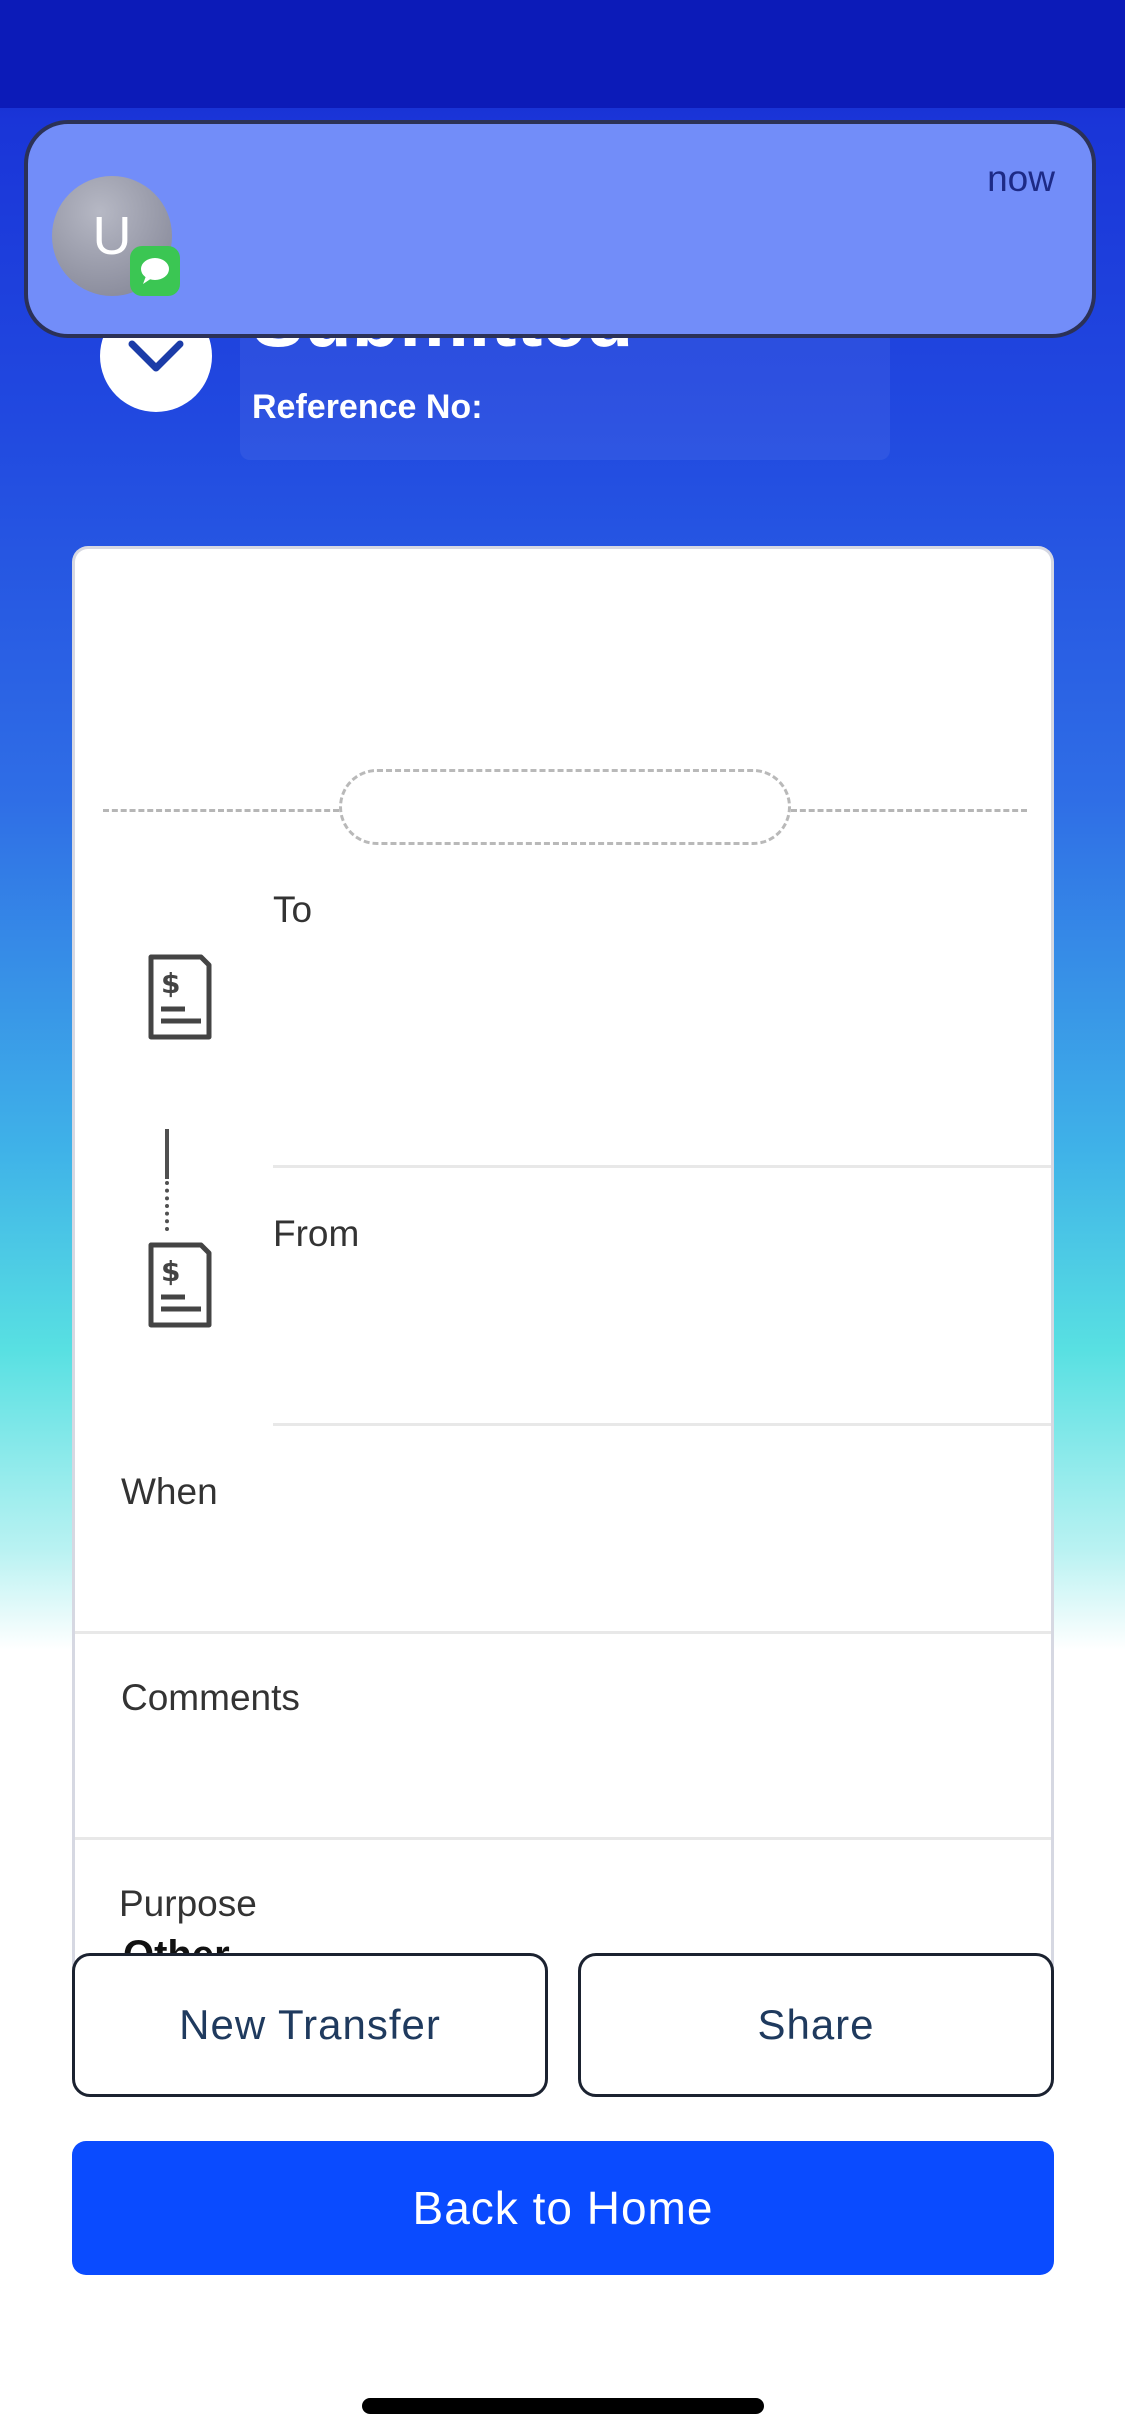  I want to click on status-bar, so click(562, 54).